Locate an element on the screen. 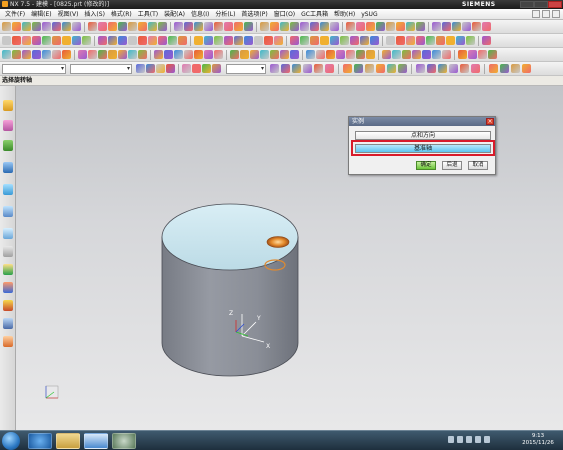 The image size is (563, 450). reuse-library-icon is located at coordinates (8, 167).